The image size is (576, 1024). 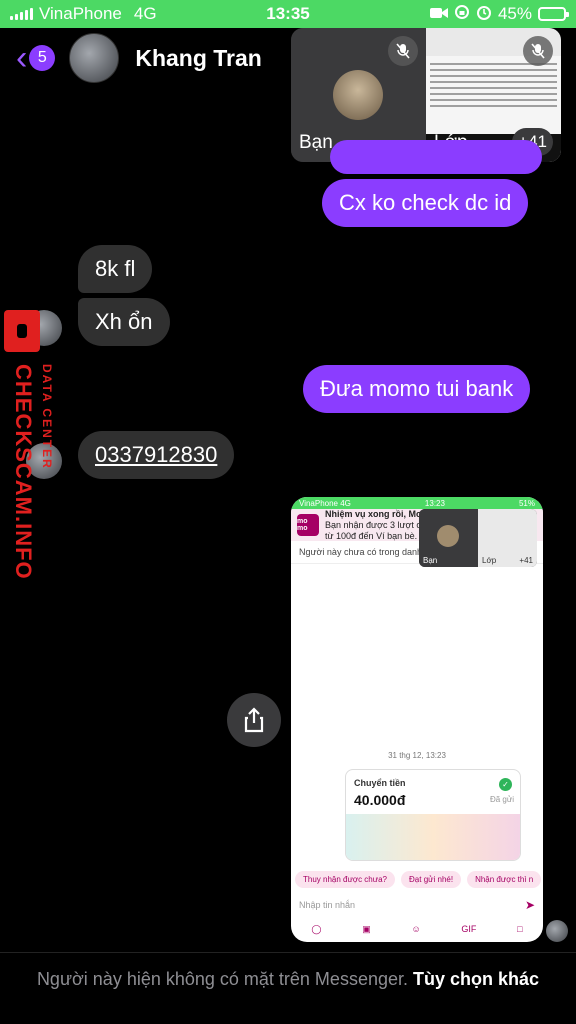 What do you see at coordinates (448, 536) in the screenshot?
I see `inner-self-avatar` at bounding box center [448, 536].